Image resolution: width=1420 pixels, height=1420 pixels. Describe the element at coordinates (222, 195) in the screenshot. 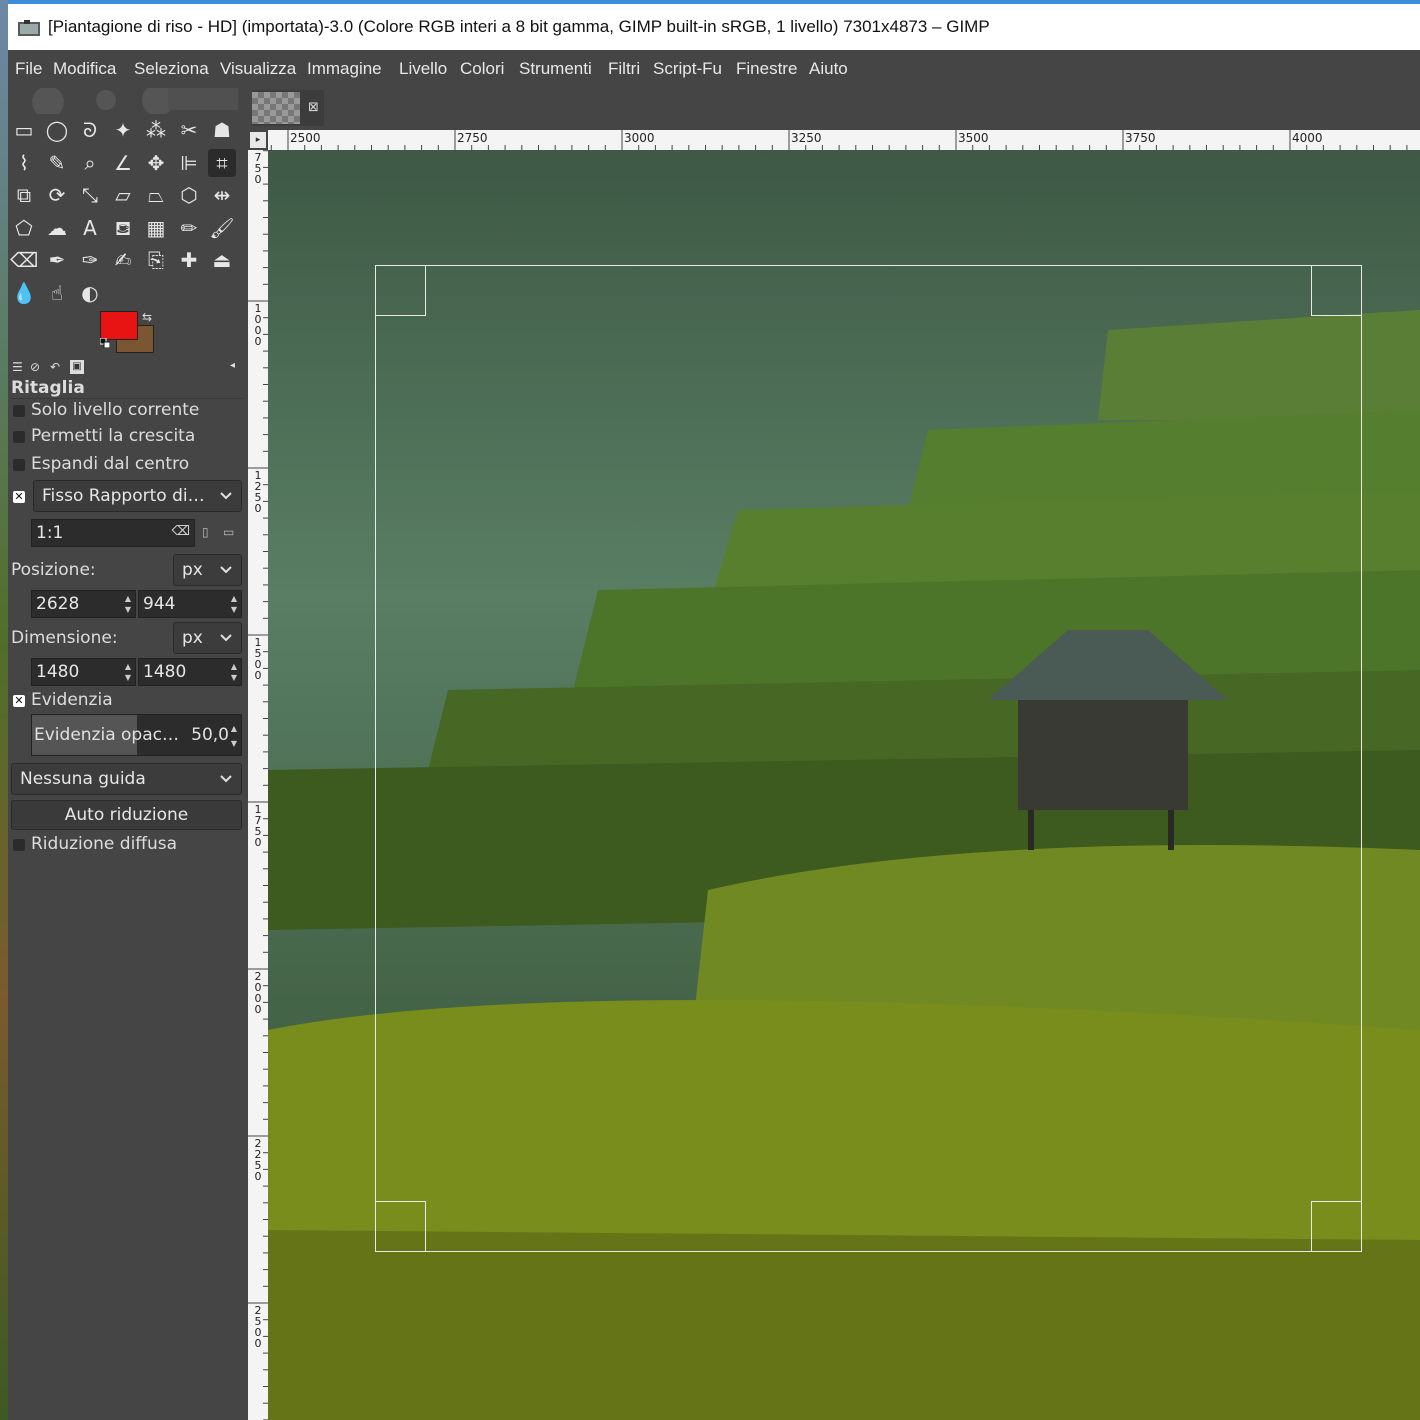

I see `flip-icon: ⇹` at that location.